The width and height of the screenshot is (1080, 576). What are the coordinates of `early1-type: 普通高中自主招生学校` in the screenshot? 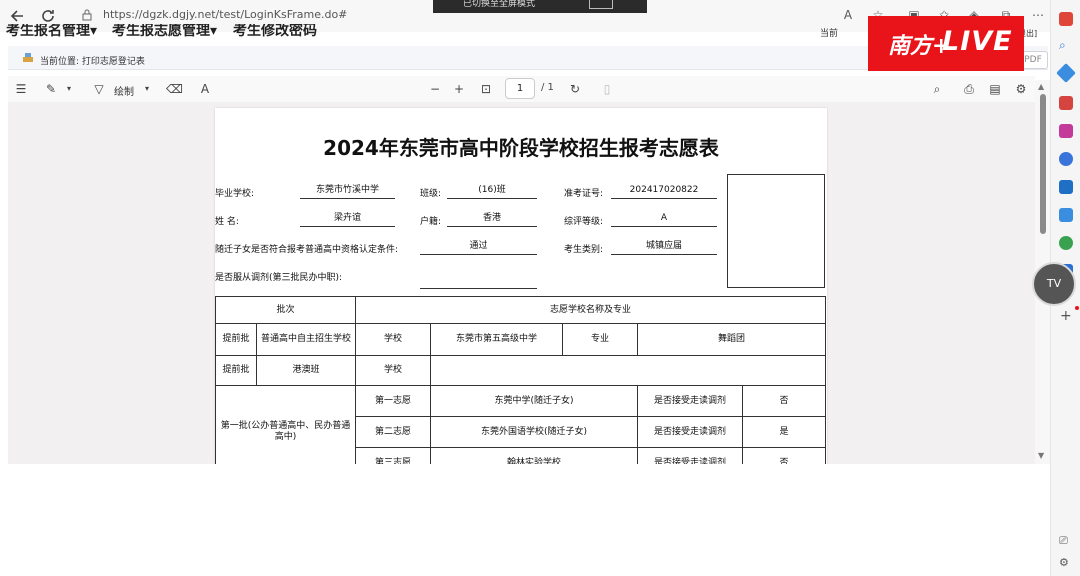 It's located at (306, 339).